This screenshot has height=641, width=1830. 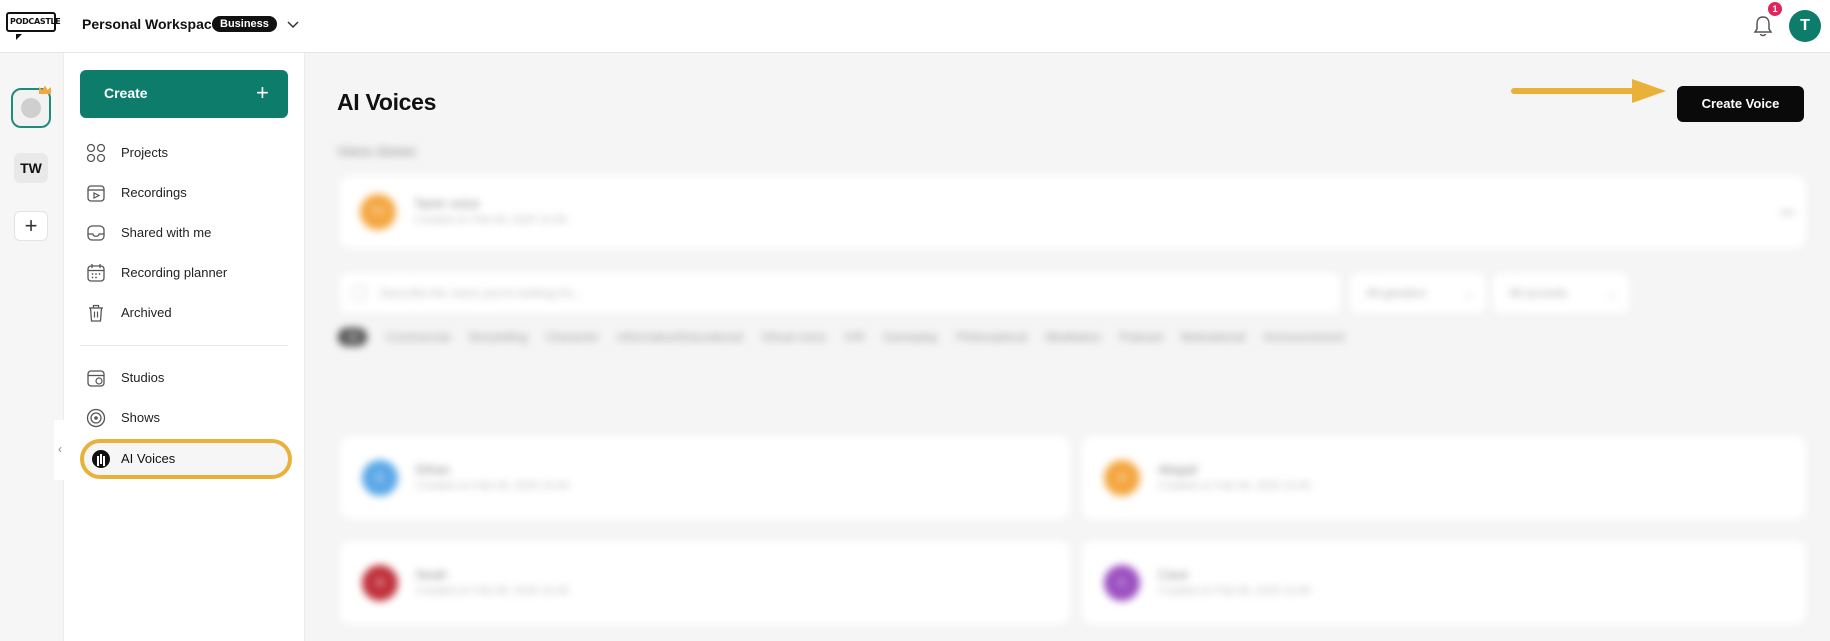 I want to click on ai-voice-icon, so click(x=101, y=459).